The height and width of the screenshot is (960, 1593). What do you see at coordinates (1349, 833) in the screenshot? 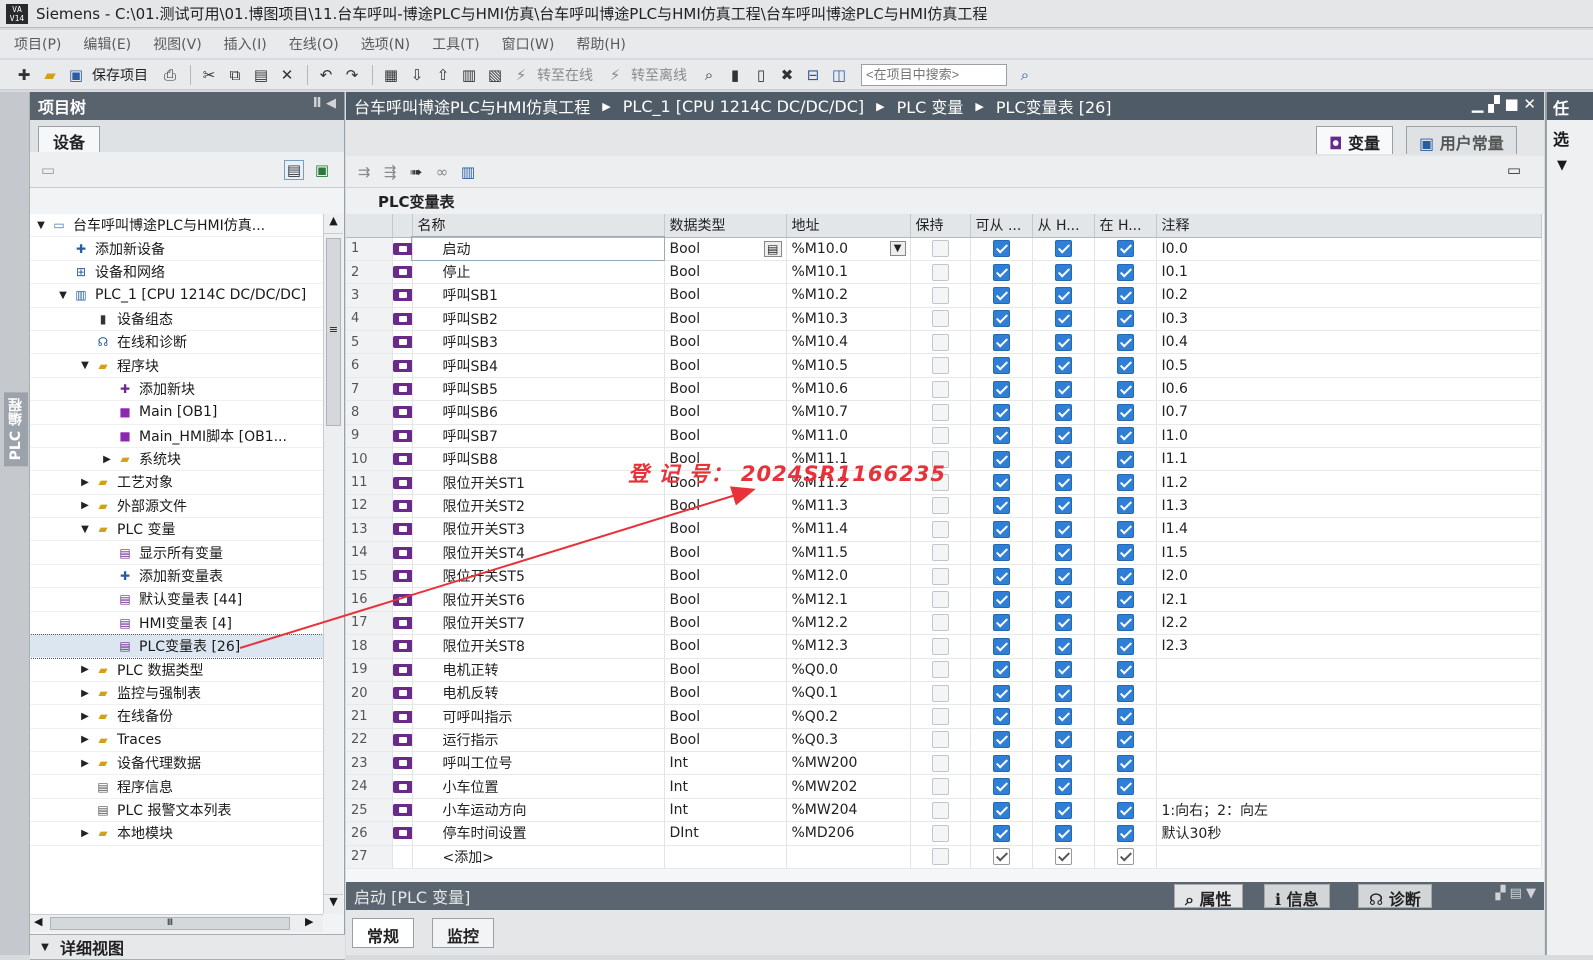
I see `tag-comment-cell: 默认30秒` at bounding box center [1349, 833].